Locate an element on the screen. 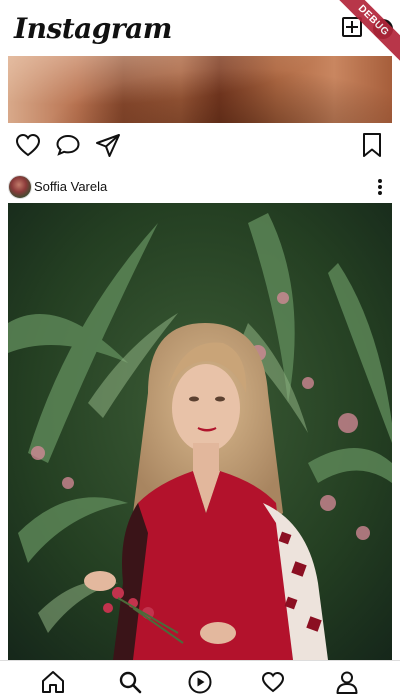 Image resolution: width=400 pixels, height=700 pixels. bottom-navigation is located at coordinates (200, 680).